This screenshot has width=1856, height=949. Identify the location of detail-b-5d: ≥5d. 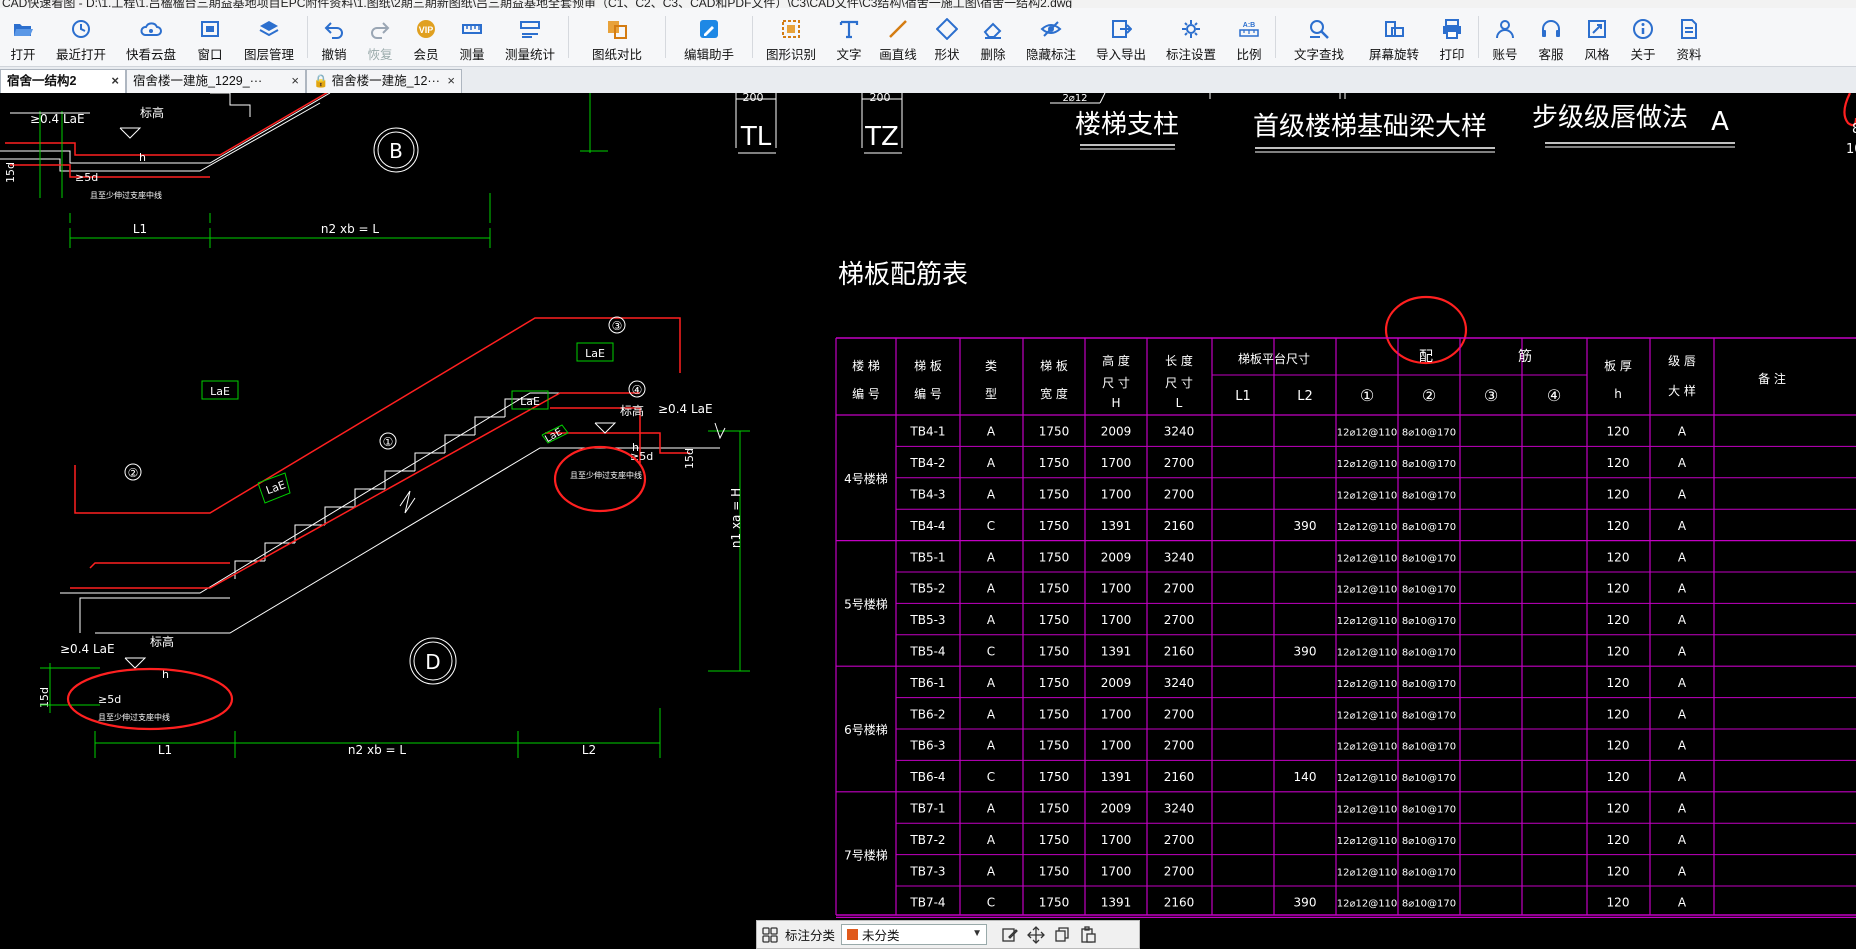
(86, 177).